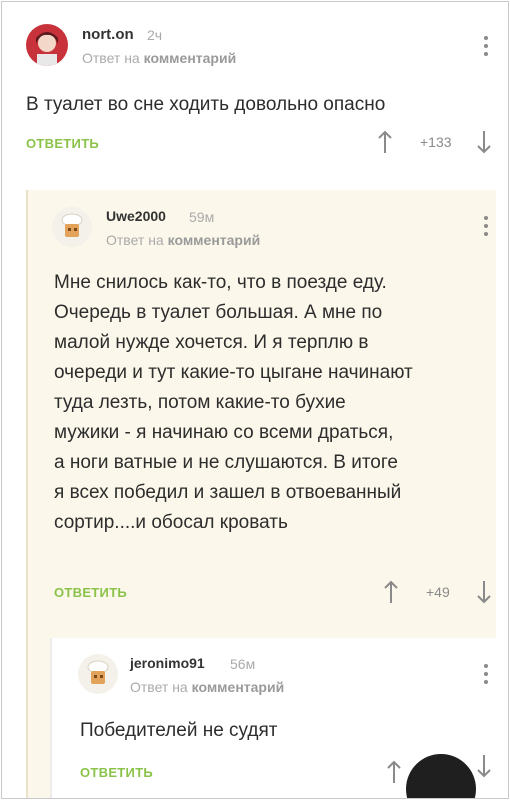 The image size is (510, 800). Describe the element at coordinates (211, 342) in the screenshot. I see `comment-text-line: малой нужде хочется. И я терплю в` at that location.